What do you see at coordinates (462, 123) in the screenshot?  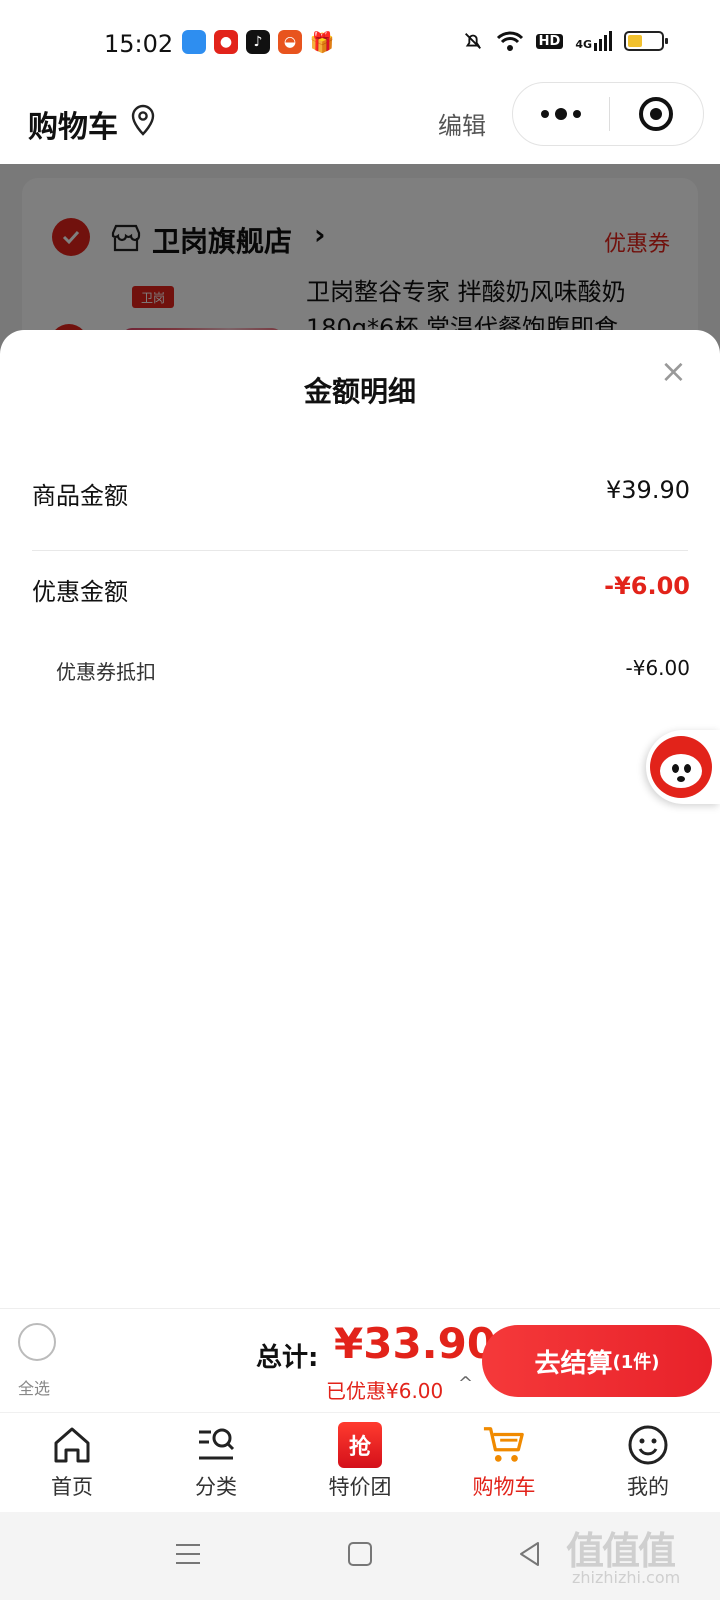 I see `edit-button: 编辑` at bounding box center [462, 123].